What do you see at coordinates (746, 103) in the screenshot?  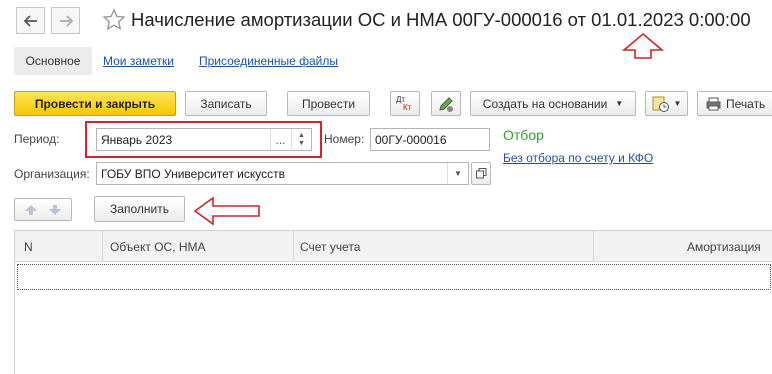 I see `print-label: Печать` at bounding box center [746, 103].